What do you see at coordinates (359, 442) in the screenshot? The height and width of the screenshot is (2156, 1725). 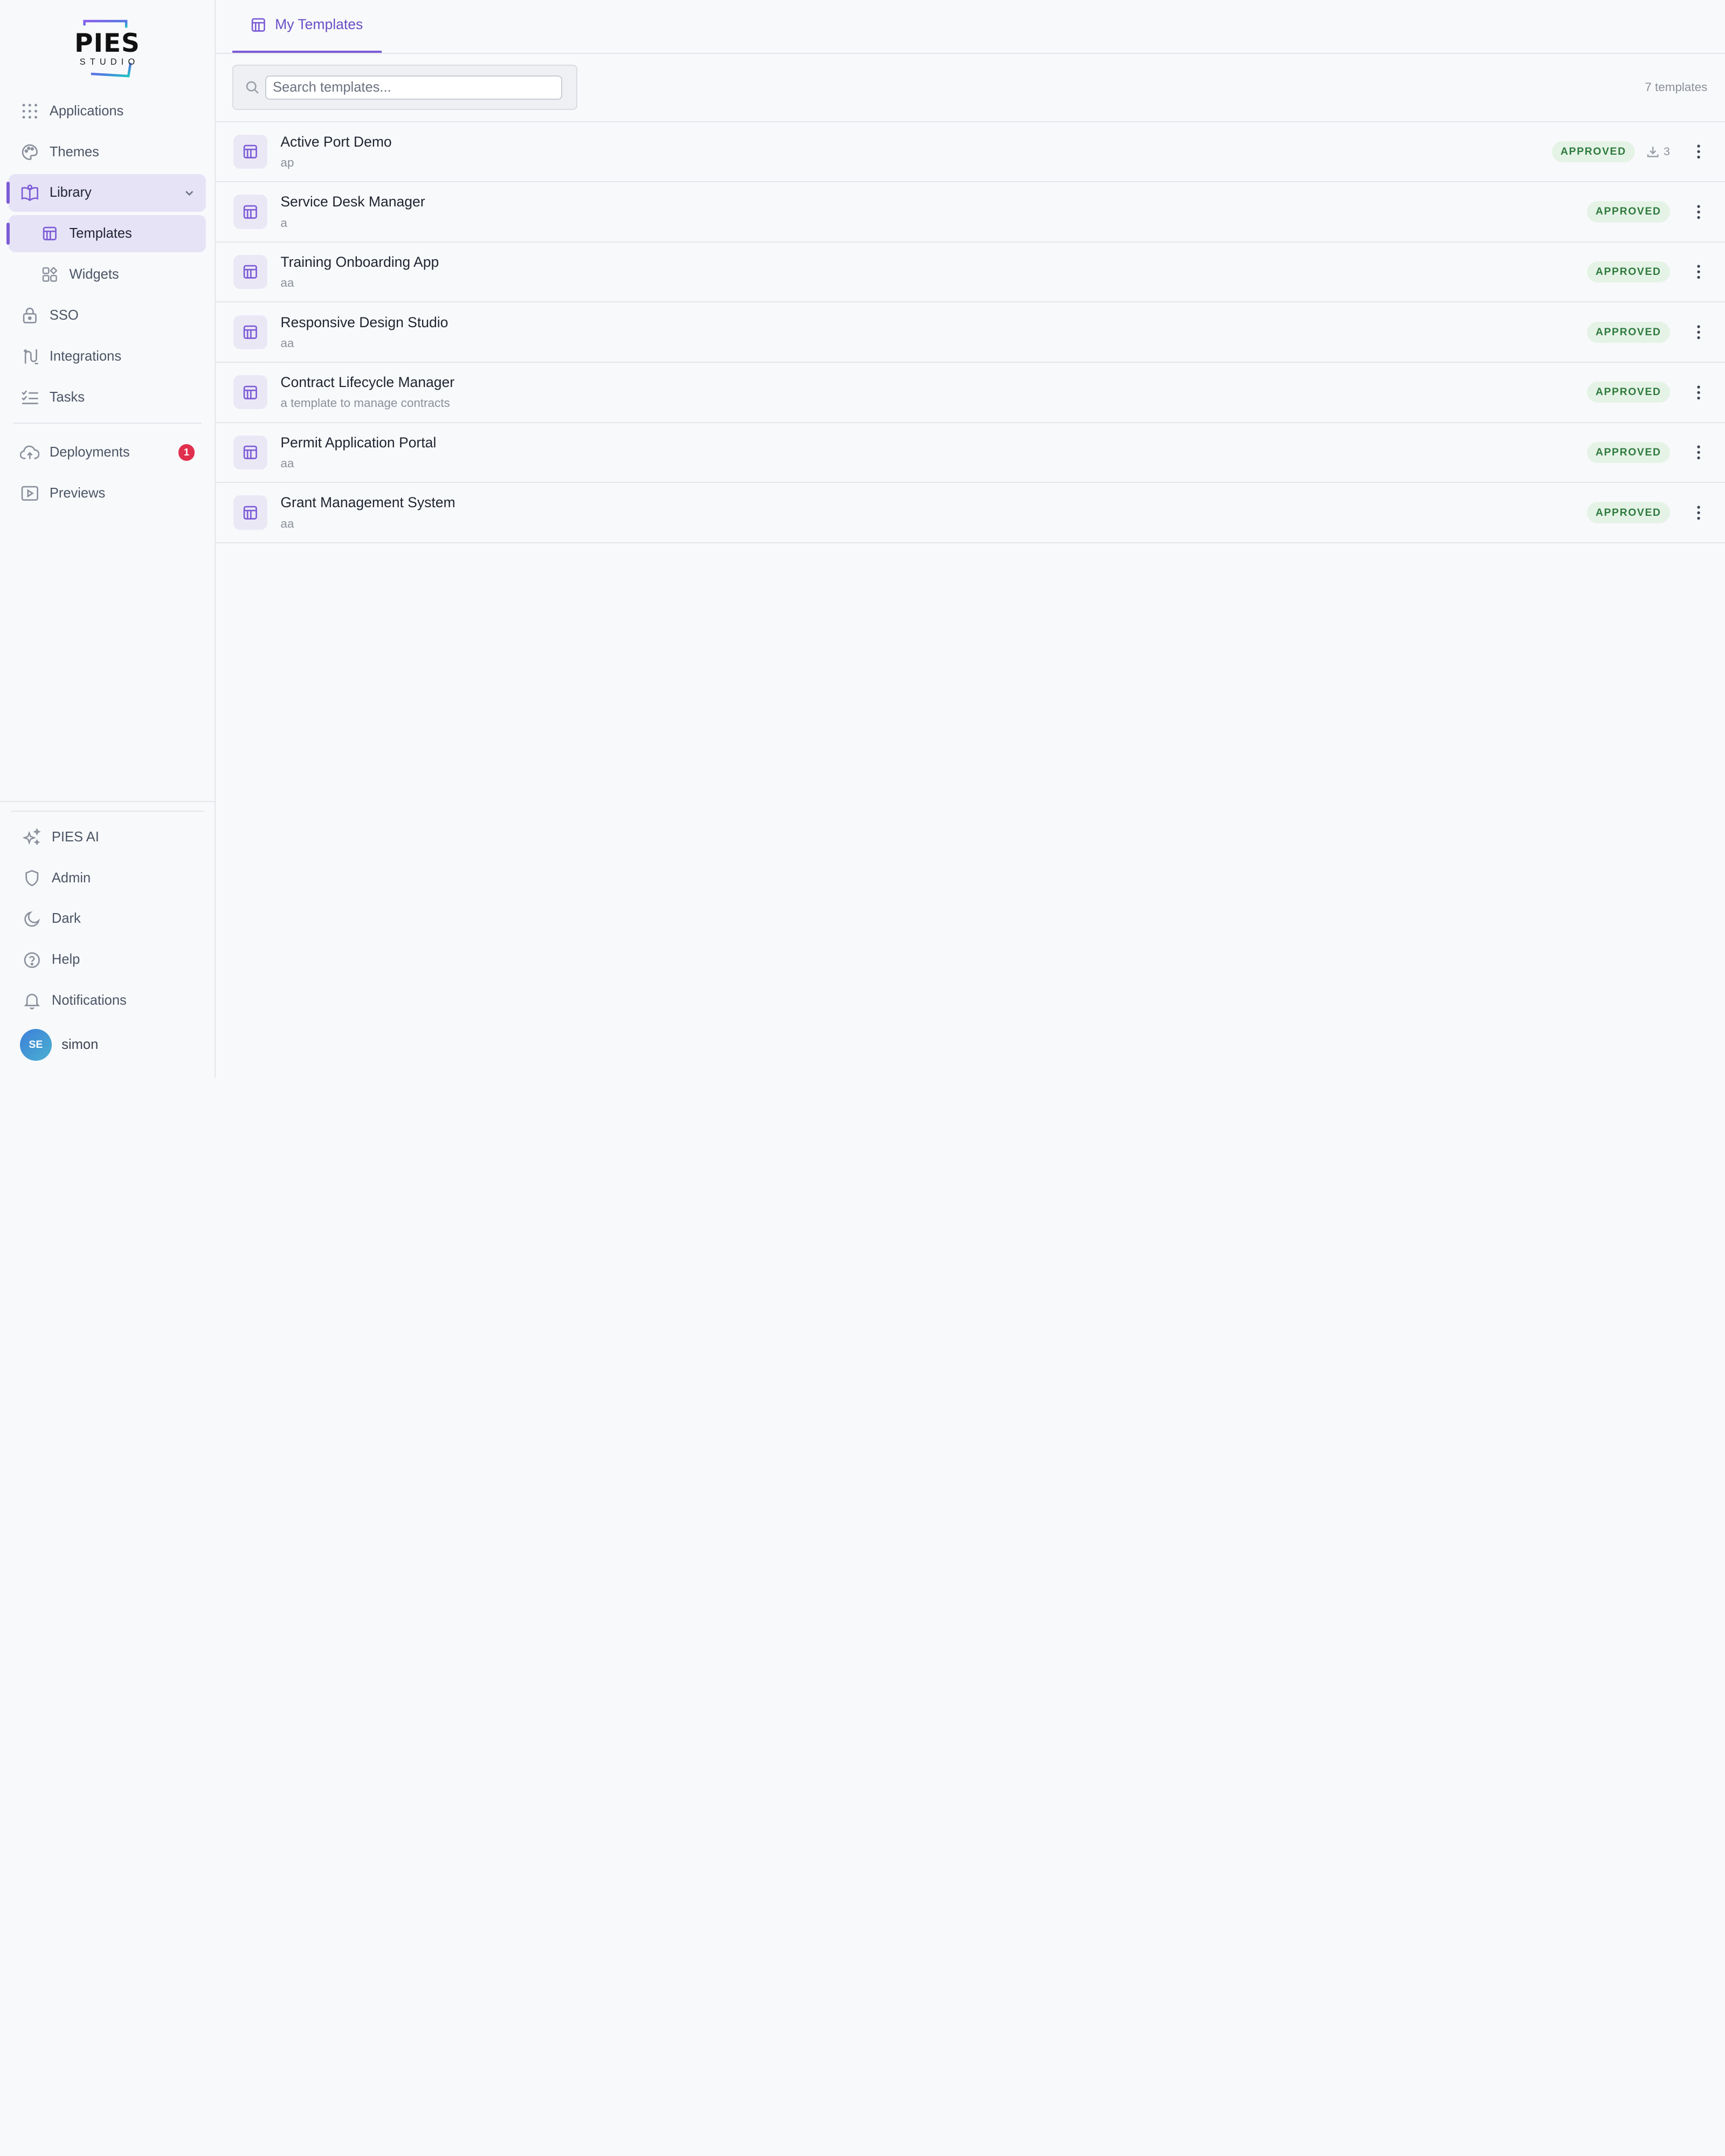 I see `template-title: Permit Application Portal` at bounding box center [359, 442].